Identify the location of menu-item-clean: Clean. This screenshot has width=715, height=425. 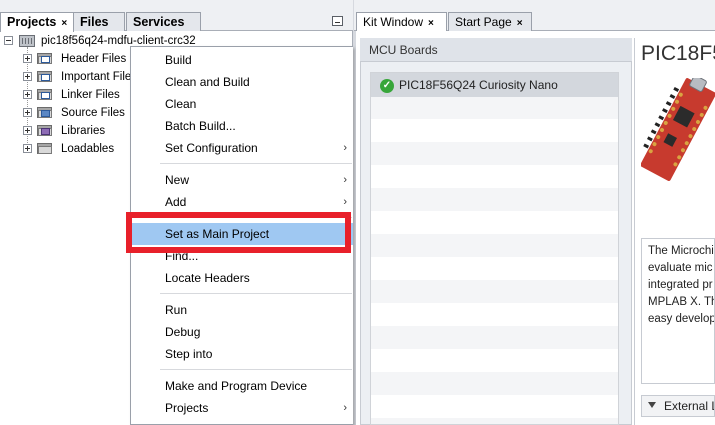
(242, 104).